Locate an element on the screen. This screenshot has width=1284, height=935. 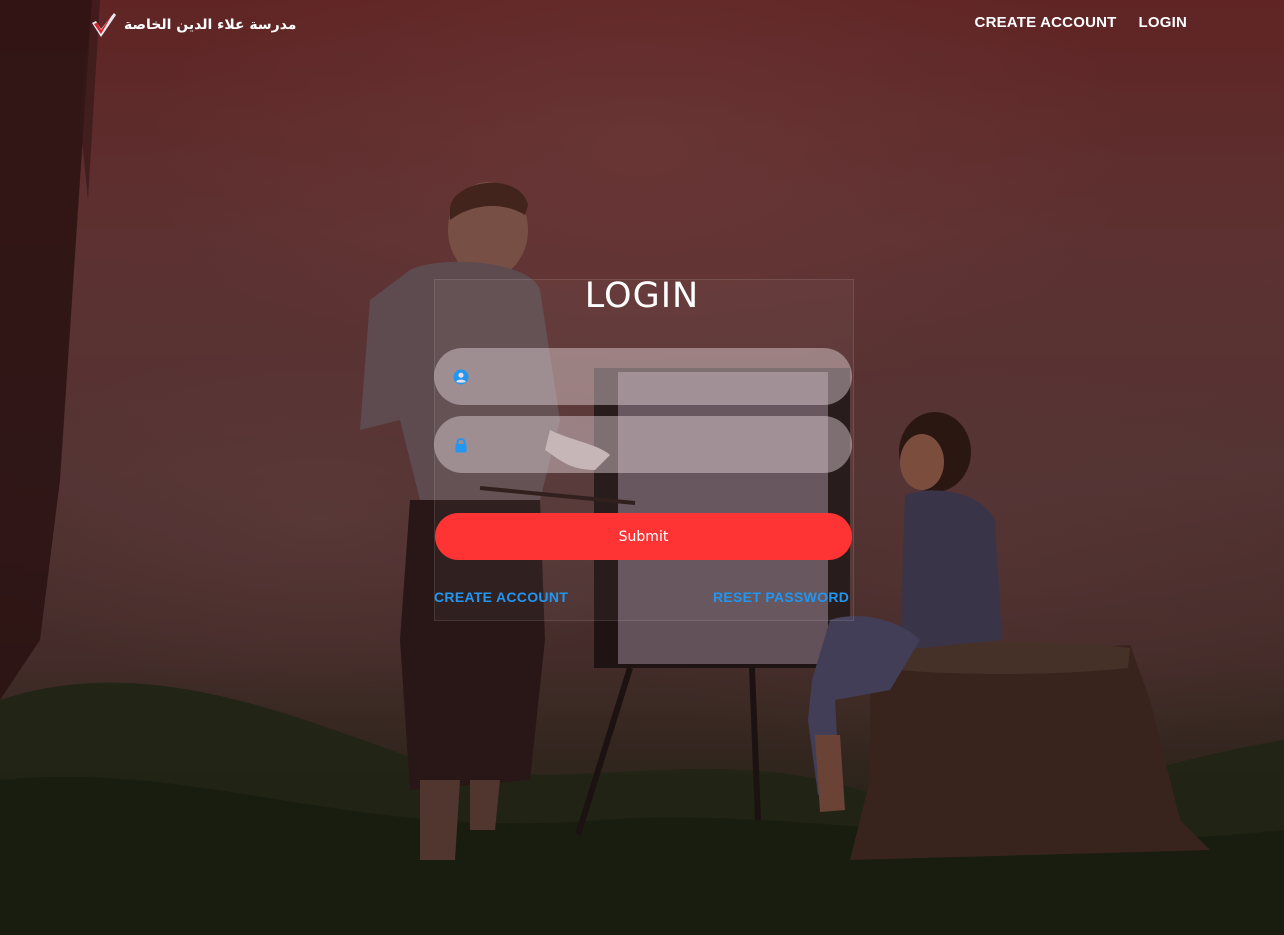
nav-login-link: LOGIN is located at coordinates (1163, 22).